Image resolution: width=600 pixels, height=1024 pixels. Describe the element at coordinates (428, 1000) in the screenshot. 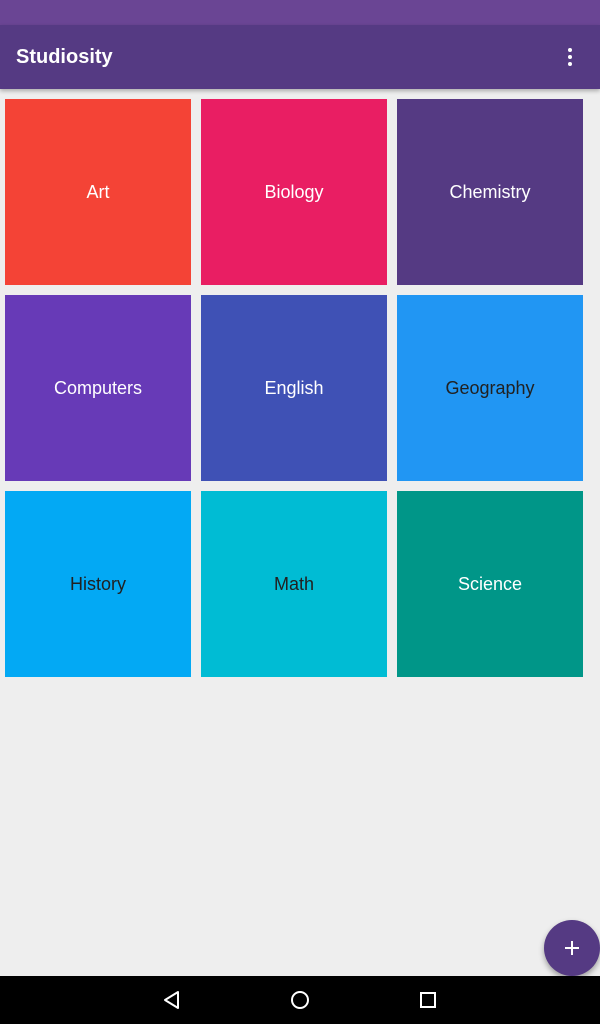

I see `recents-square-icon` at that location.